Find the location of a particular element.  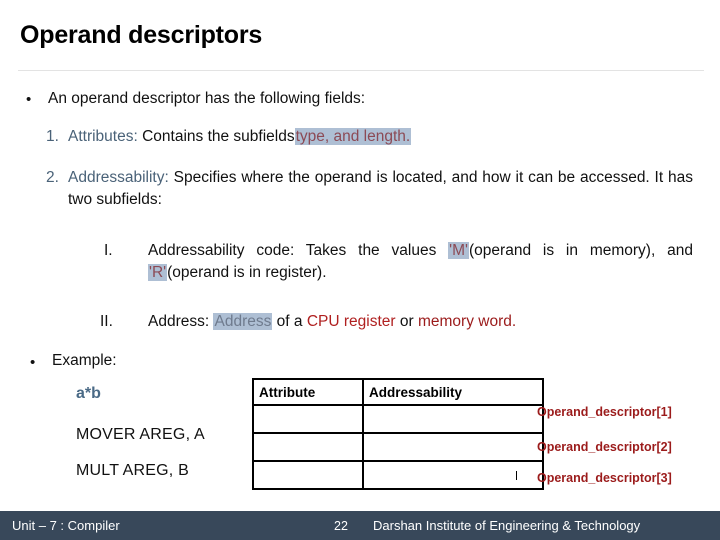

sub-item-2-red-cpu-register: CPU register is located at coordinates (351, 321).